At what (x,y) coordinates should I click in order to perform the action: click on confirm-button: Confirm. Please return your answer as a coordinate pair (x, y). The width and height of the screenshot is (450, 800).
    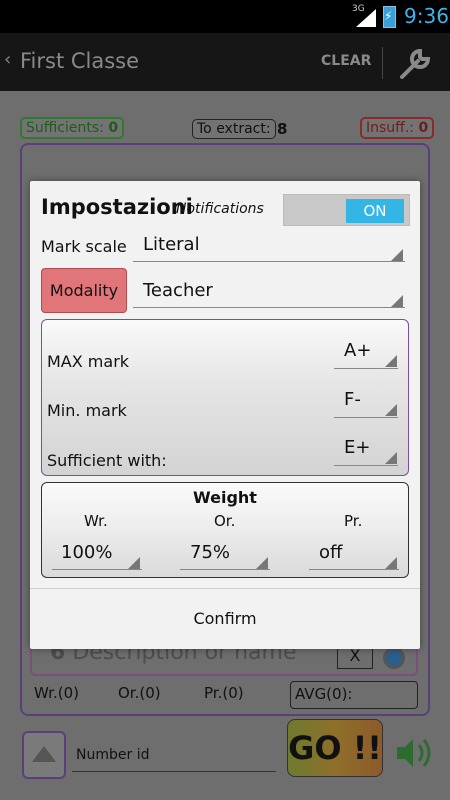
    Looking at the image, I should click on (225, 619).